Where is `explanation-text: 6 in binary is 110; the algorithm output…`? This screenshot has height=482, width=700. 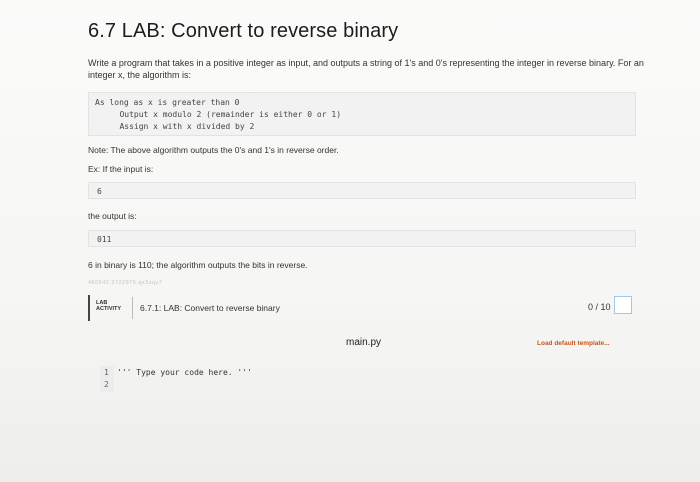
explanation-text: 6 in binary is 110; the algorithm output… is located at coordinates (198, 265).